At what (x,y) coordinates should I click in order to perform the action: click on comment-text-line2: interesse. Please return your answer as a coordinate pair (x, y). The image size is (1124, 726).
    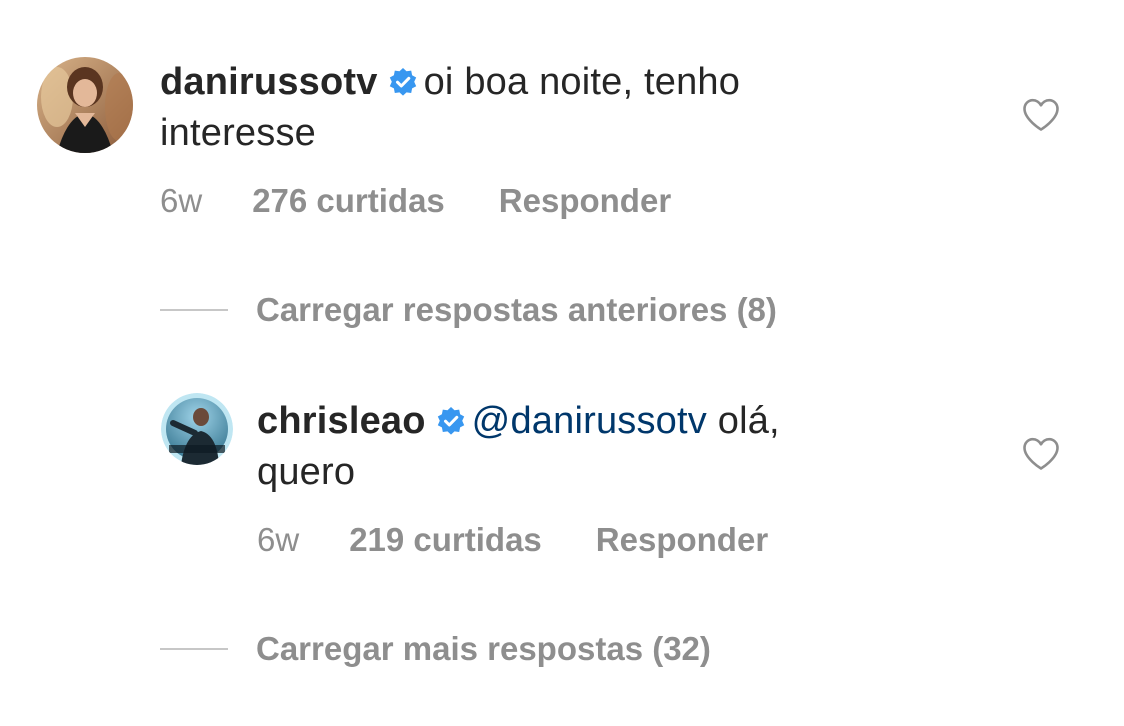
    Looking at the image, I should click on (238, 133).